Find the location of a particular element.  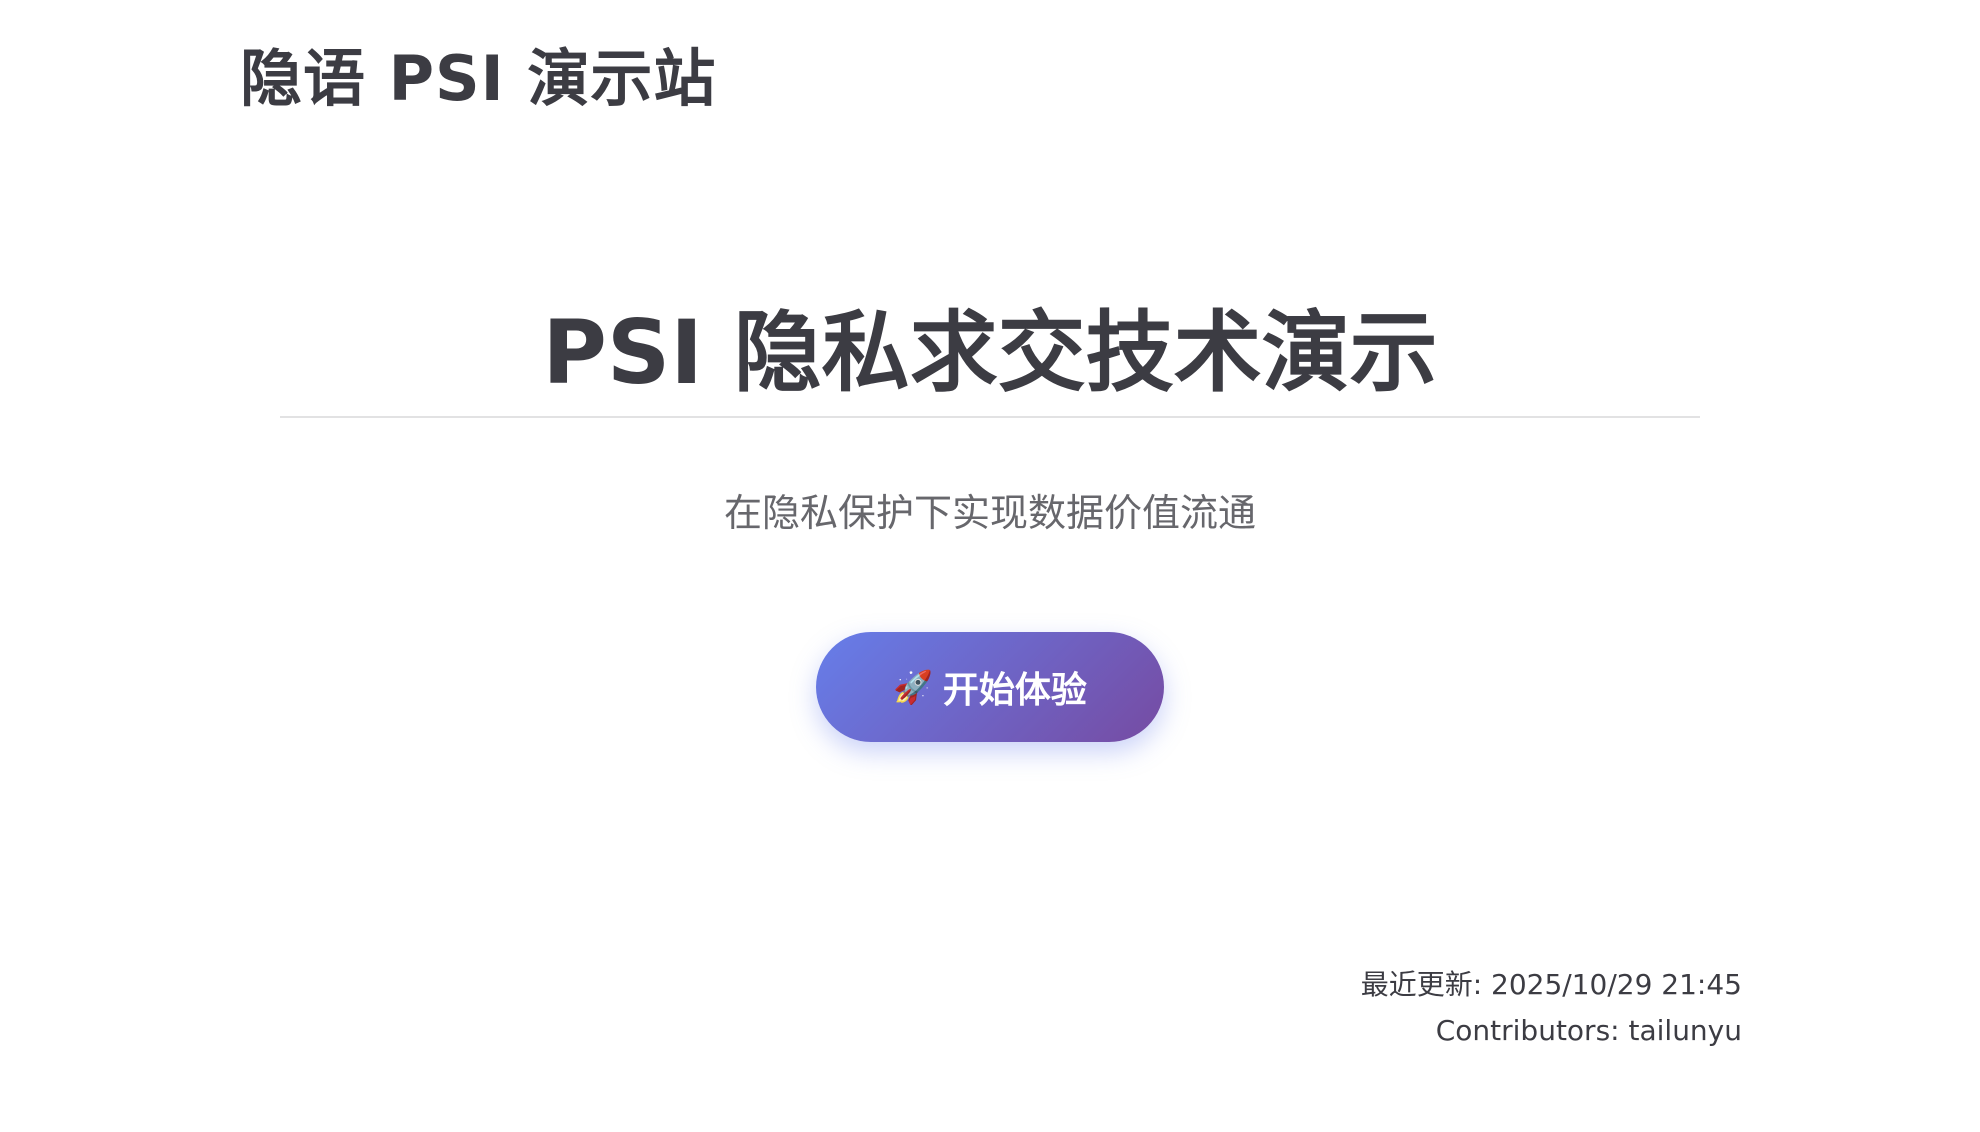

start-experience-label: 开始体验 is located at coordinates (1014, 689).